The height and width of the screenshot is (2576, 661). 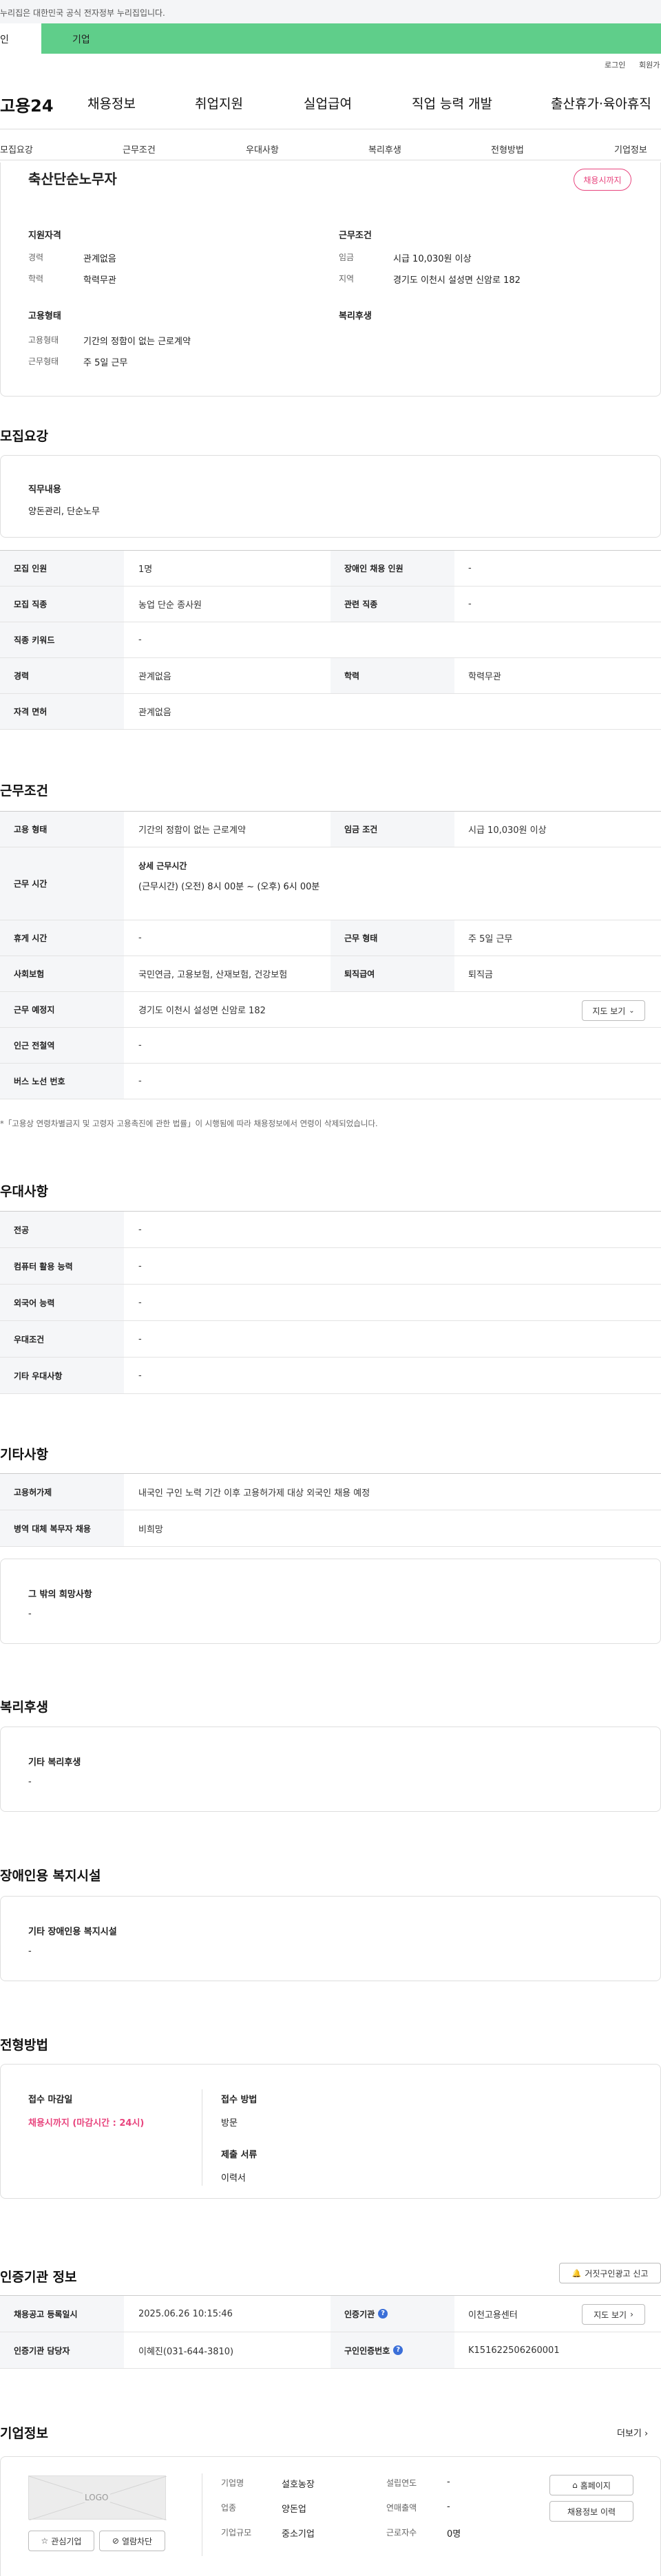 What do you see at coordinates (613, 1011) in the screenshot?
I see `map-view-button: 지도 보기 ⌄` at bounding box center [613, 1011].